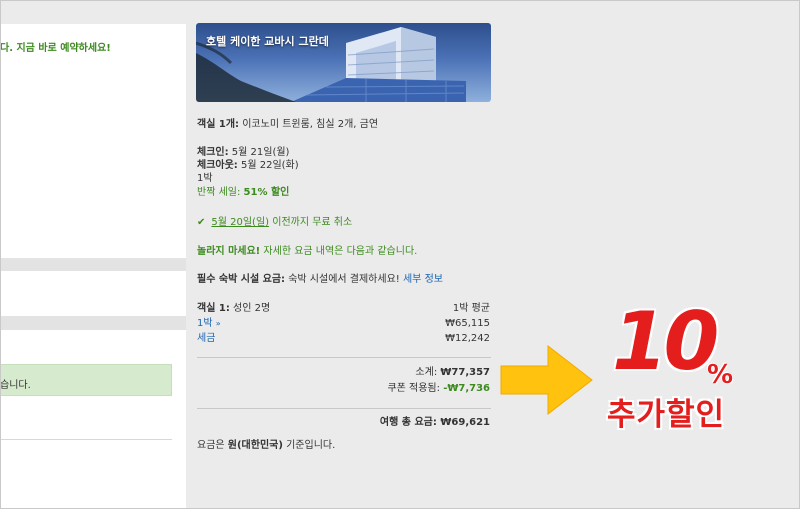 The width and height of the screenshot is (800, 509). I want to click on book-now-text: 다. 지금 바로 예약하세요!, so click(55, 48).